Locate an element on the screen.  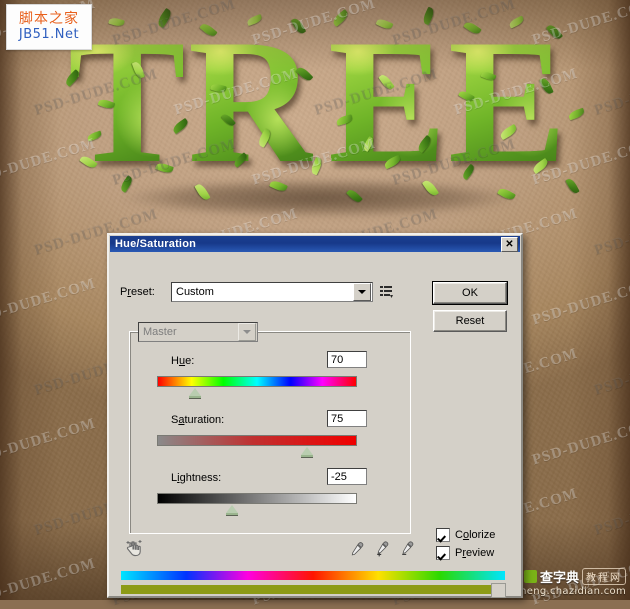
preview-checkbox-row: Preview is located at coordinates (465, 553).